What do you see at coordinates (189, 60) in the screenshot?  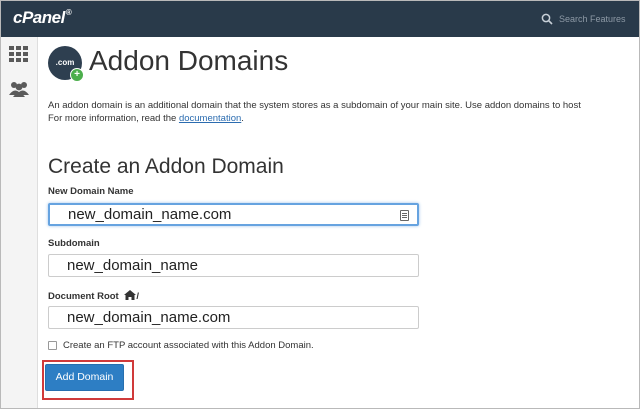 I see `page-title: Addon Domains` at bounding box center [189, 60].